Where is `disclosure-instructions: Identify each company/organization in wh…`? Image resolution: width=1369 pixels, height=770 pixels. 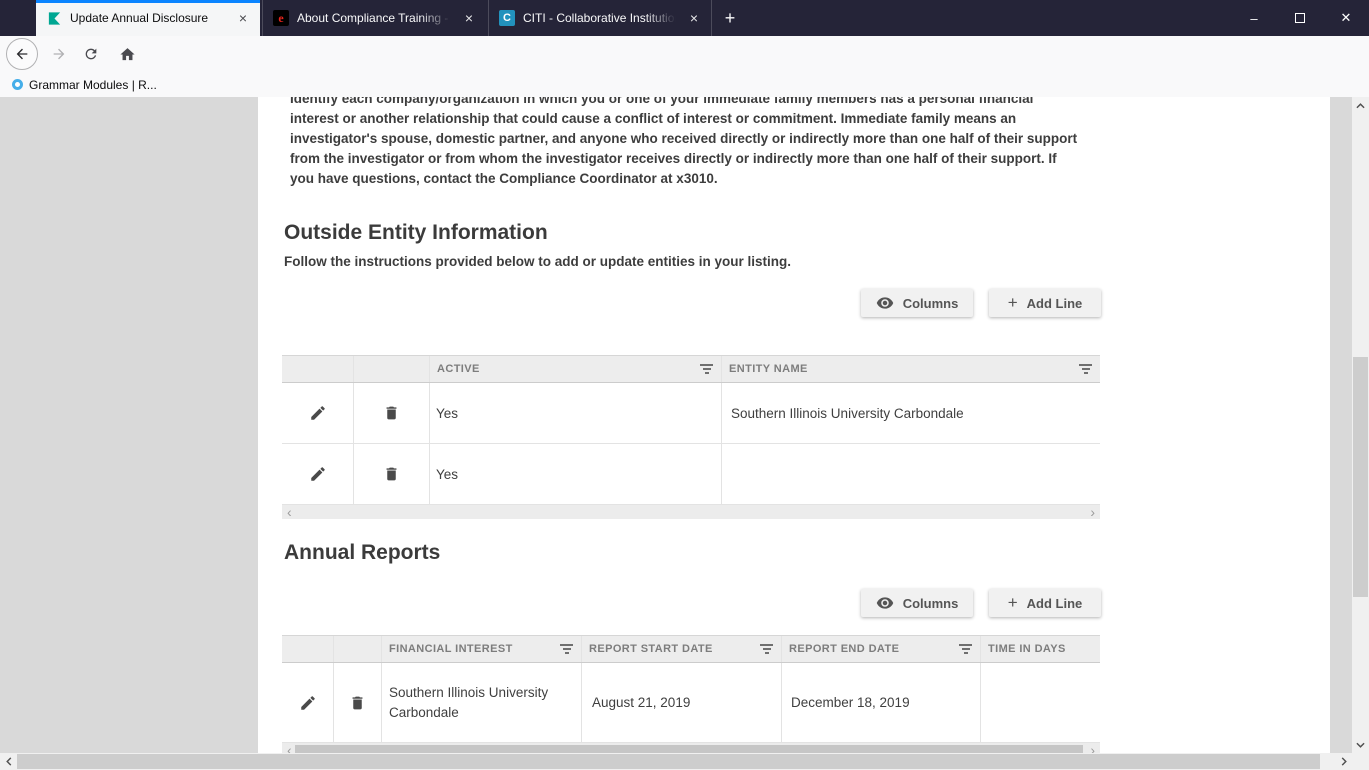 disclosure-instructions: Identify each company/organization in wh… is located at coordinates (684, 141).